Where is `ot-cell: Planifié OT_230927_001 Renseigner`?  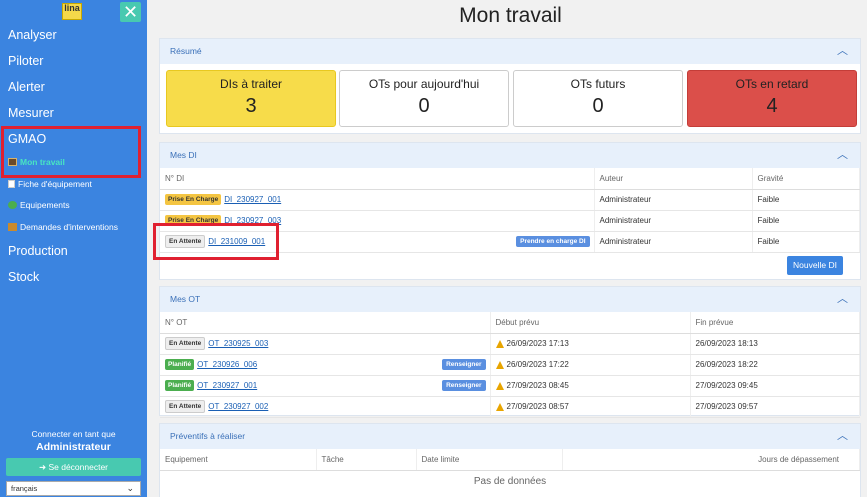 ot-cell: Planifié OT_230927_001 Renseigner is located at coordinates (325, 386).